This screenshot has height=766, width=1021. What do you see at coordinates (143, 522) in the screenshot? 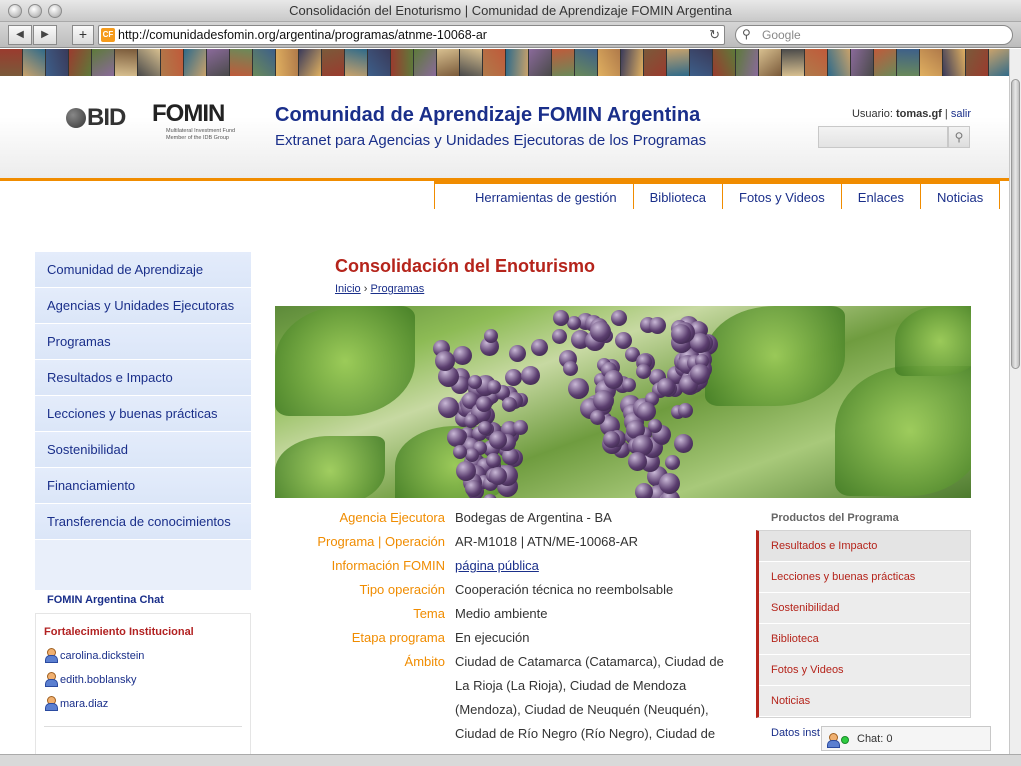
I see `sidebar-item-transferencia: Transferencia de conocimientos` at bounding box center [143, 522].